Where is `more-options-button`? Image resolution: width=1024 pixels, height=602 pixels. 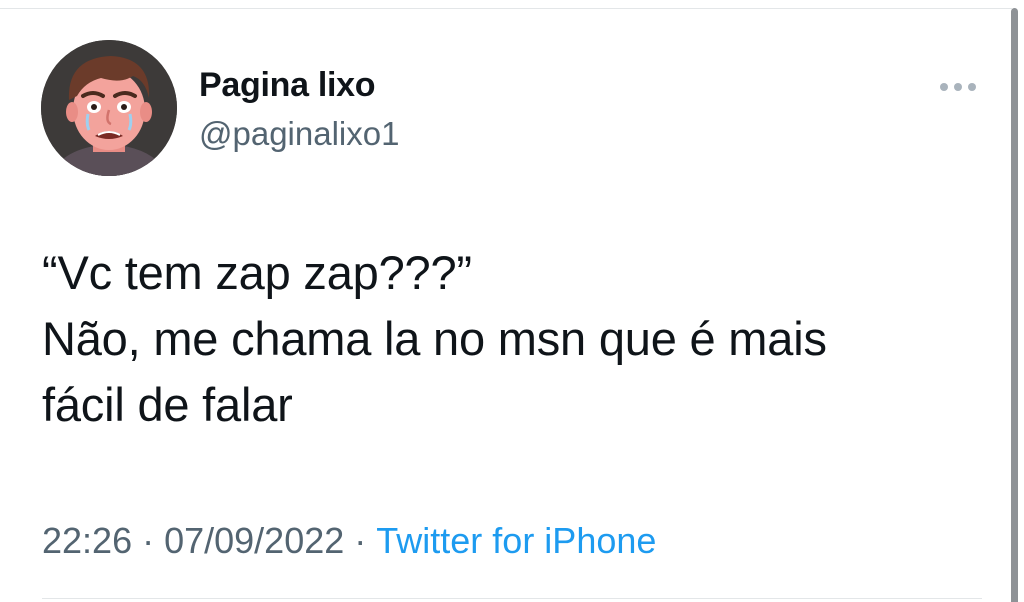
more-options-button is located at coordinates (958, 87).